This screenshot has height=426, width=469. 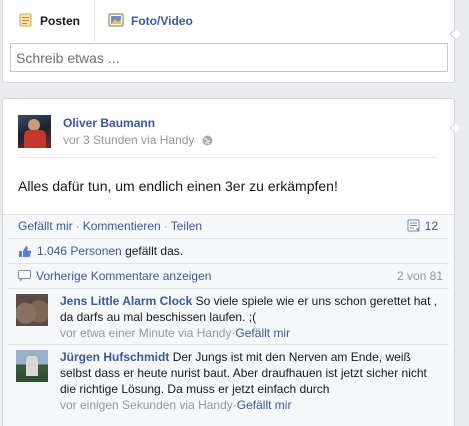 What do you see at coordinates (227, 157) in the screenshot?
I see `story-divider` at bounding box center [227, 157].